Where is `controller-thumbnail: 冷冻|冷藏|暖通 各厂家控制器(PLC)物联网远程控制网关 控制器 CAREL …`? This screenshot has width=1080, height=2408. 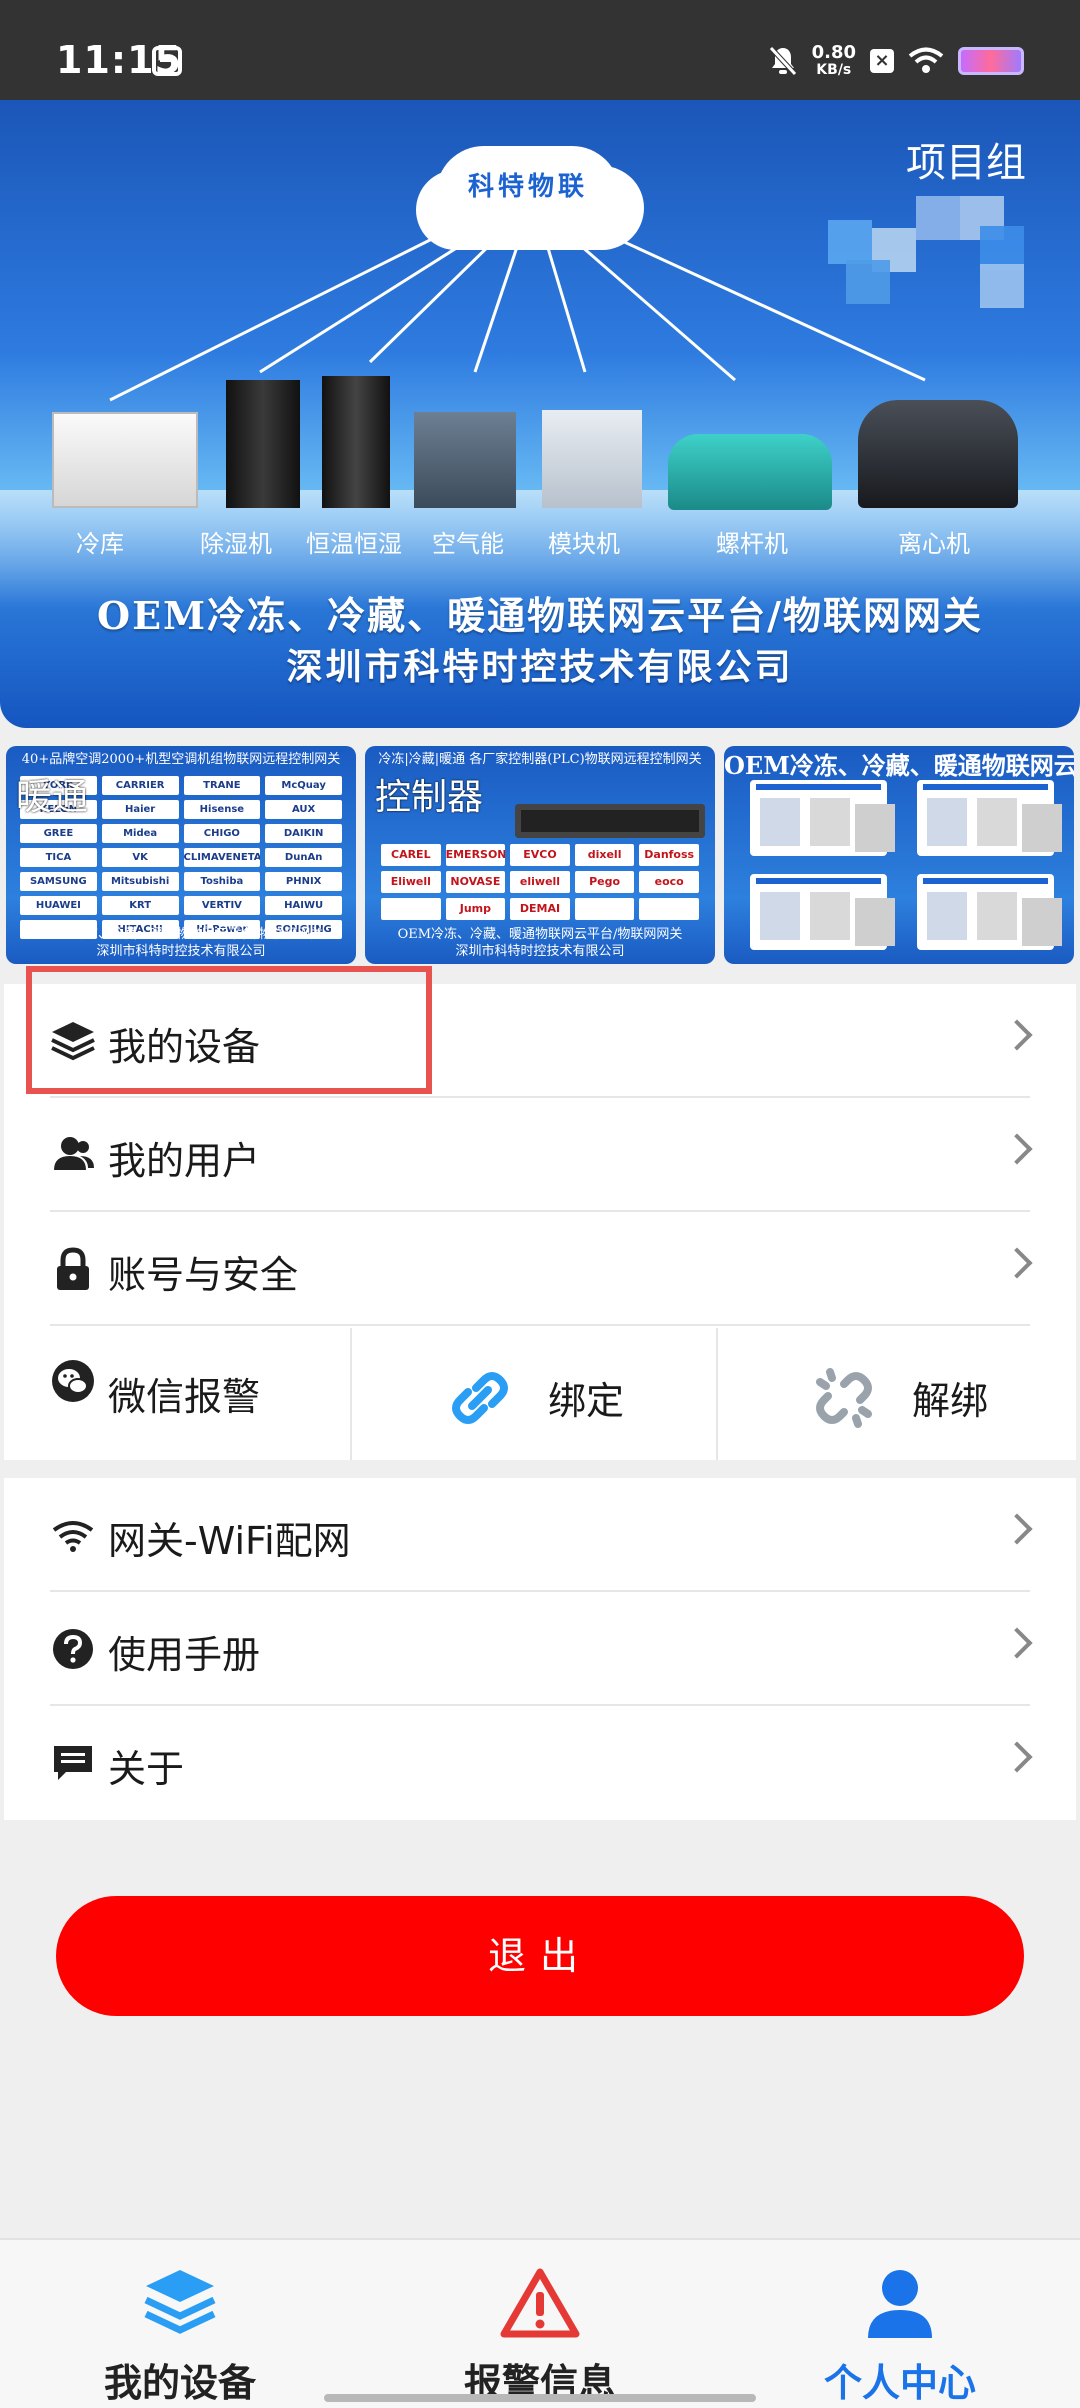
controller-thumbnail: 冷冻|冷藏|暖通 各厂家控制器(PLC)物联网远程控制网关 控制器 CAREL … is located at coordinates (540, 855).